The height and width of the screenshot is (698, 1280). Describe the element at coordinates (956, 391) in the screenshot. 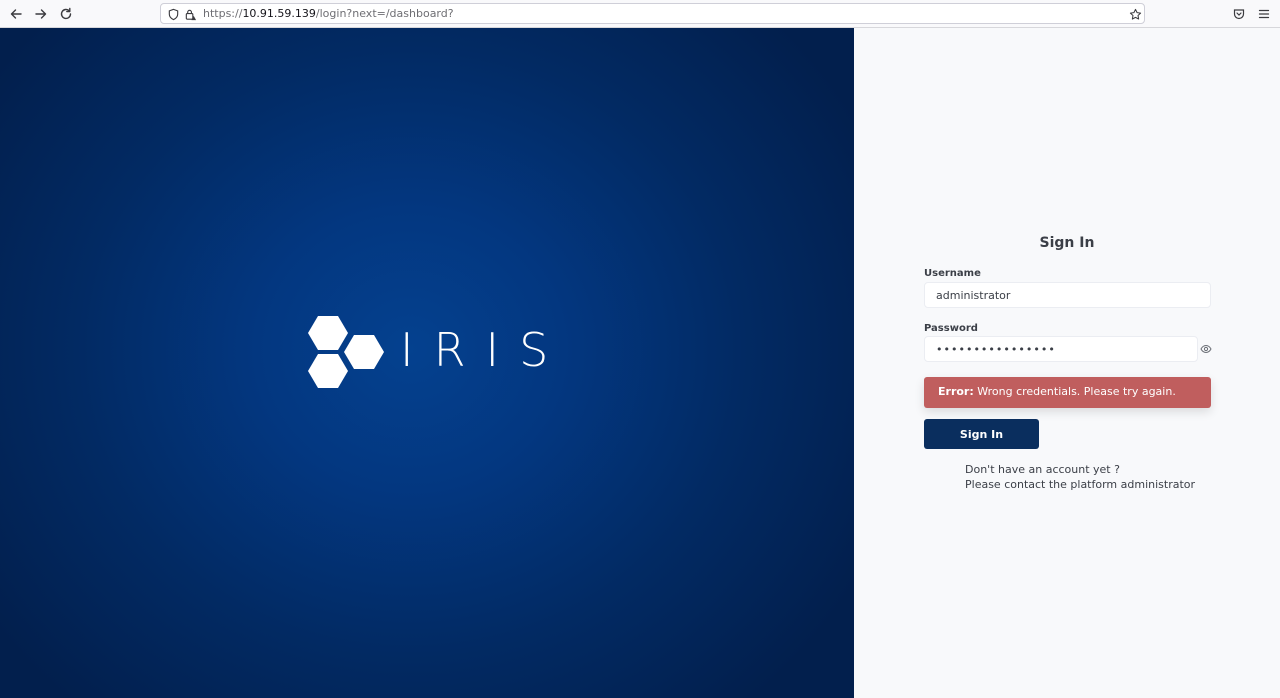

I see `error-prefix: Error:` at that location.